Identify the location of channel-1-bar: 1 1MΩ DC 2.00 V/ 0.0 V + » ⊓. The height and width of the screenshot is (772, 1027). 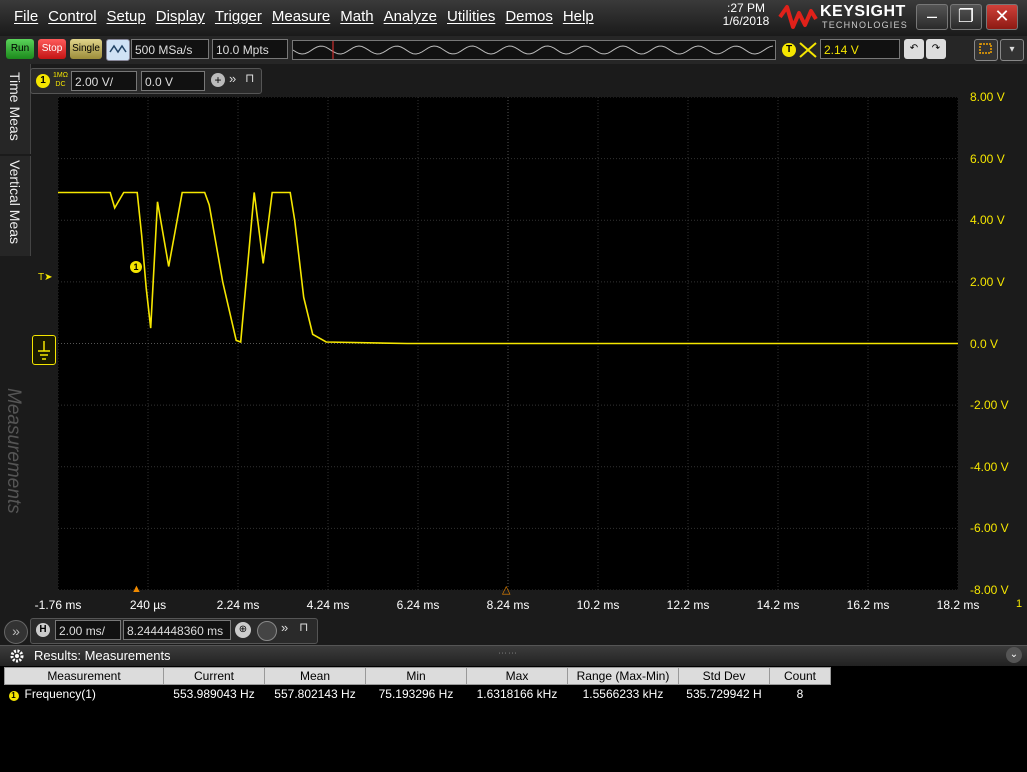
(146, 81).